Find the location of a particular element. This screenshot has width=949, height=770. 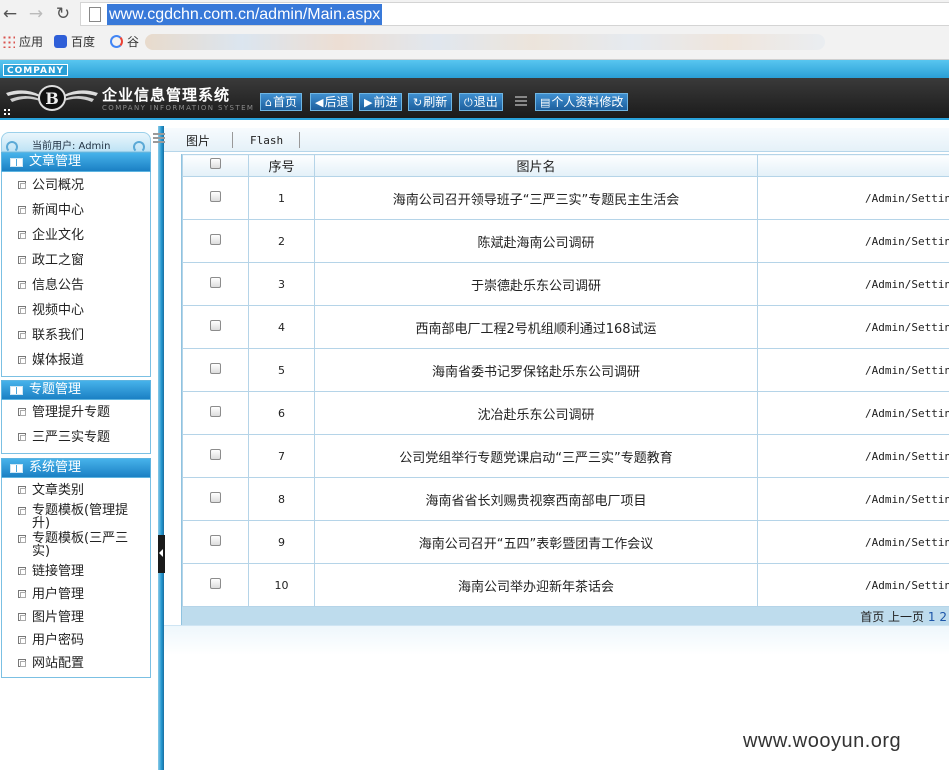

top-strip is located at coordinates (474, 69).